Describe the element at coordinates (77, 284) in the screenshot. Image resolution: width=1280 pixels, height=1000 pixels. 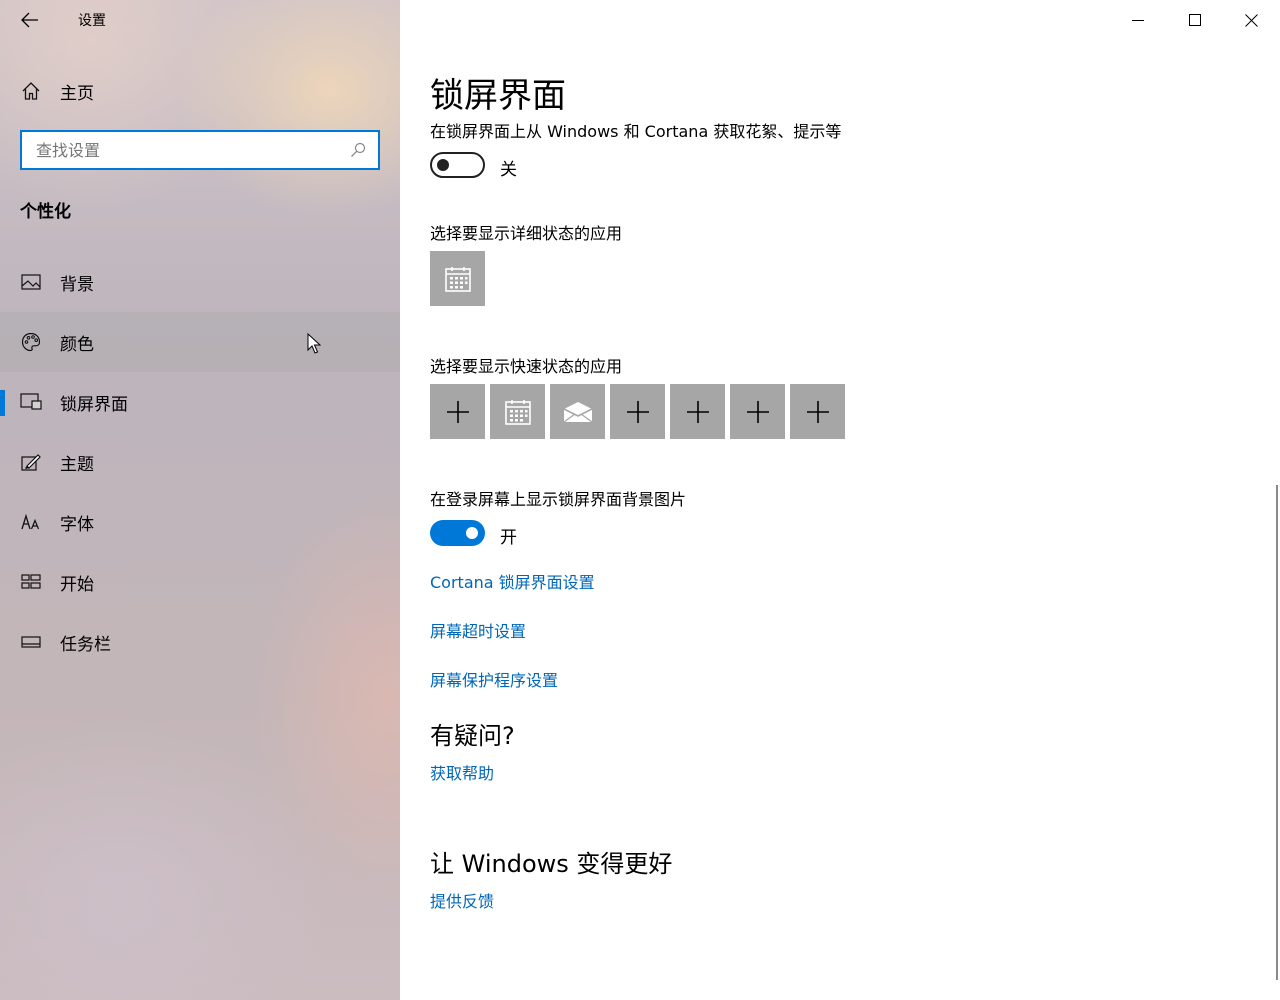
I see `sidebar-item-label: 背景` at that location.